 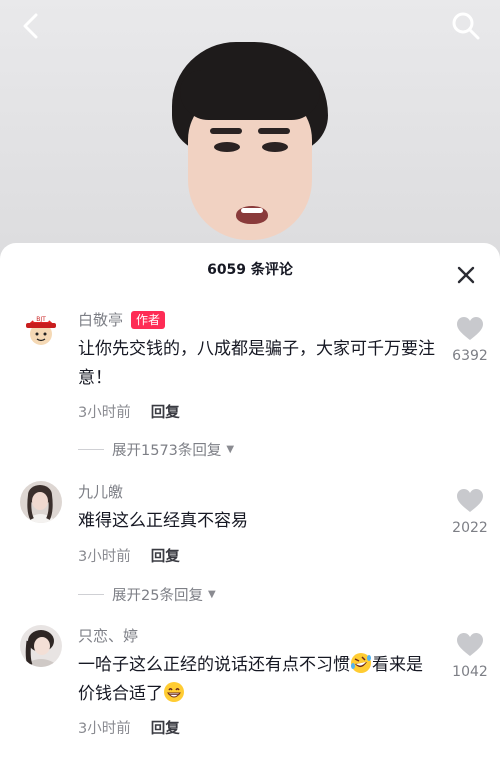 What do you see at coordinates (148, 319) in the screenshot?
I see `author-badge: 作者` at bounding box center [148, 319].